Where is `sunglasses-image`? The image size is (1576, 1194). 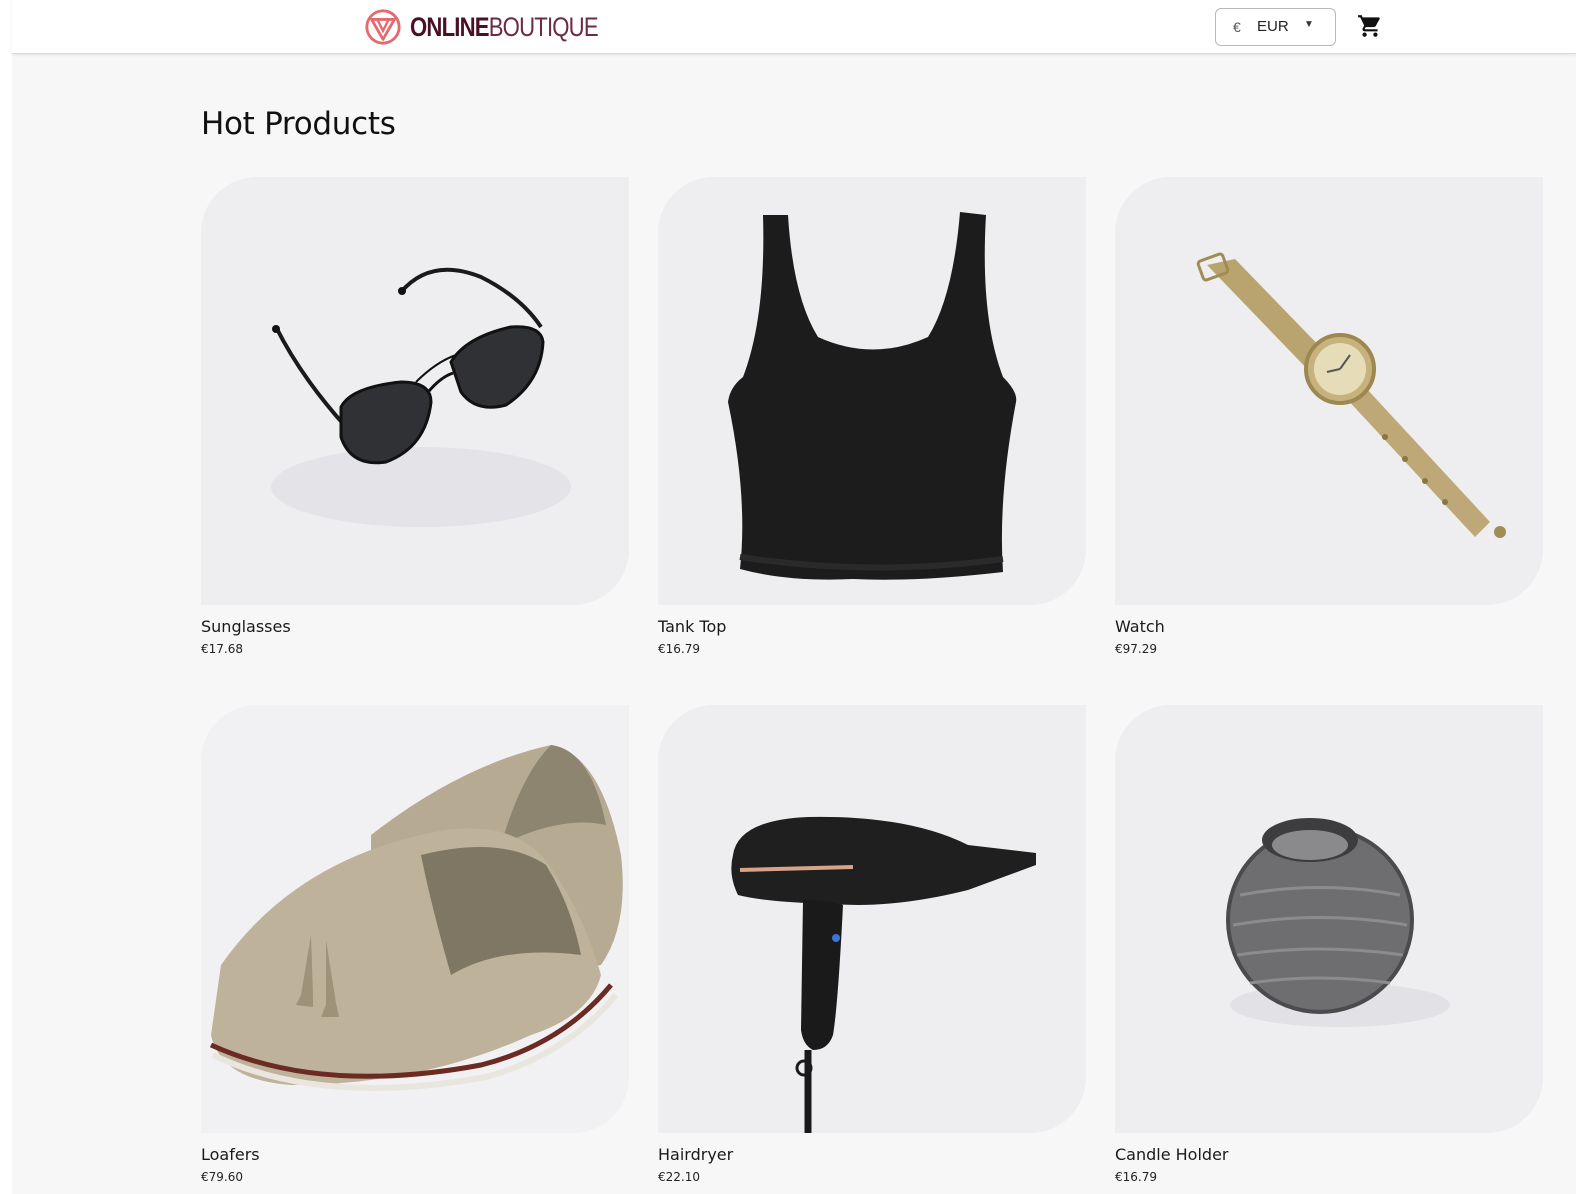
sunglasses-image is located at coordinates (415, 391).